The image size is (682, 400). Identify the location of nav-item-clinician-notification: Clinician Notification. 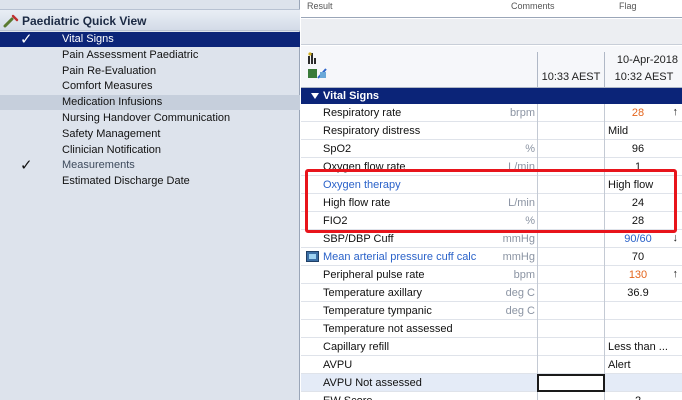
(150, 150).